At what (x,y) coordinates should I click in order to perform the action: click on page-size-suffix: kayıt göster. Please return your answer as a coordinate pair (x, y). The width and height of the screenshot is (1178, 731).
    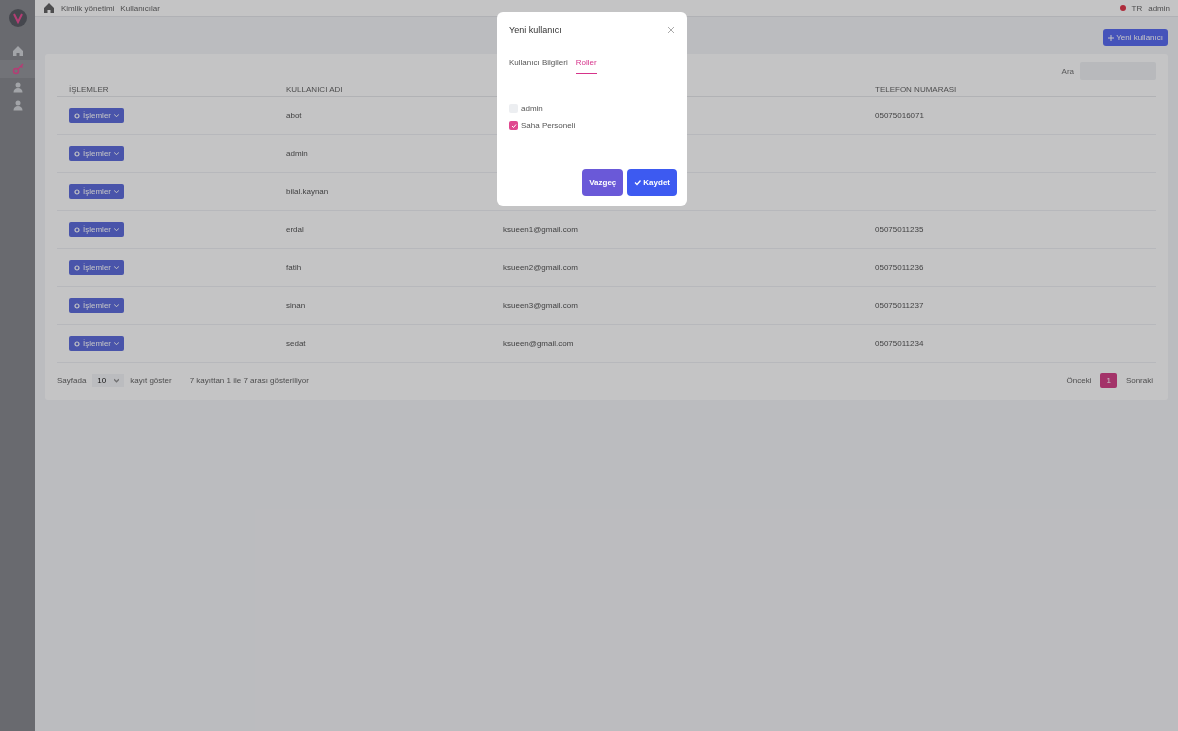
    Looking at the image, I should click on (151, 380).